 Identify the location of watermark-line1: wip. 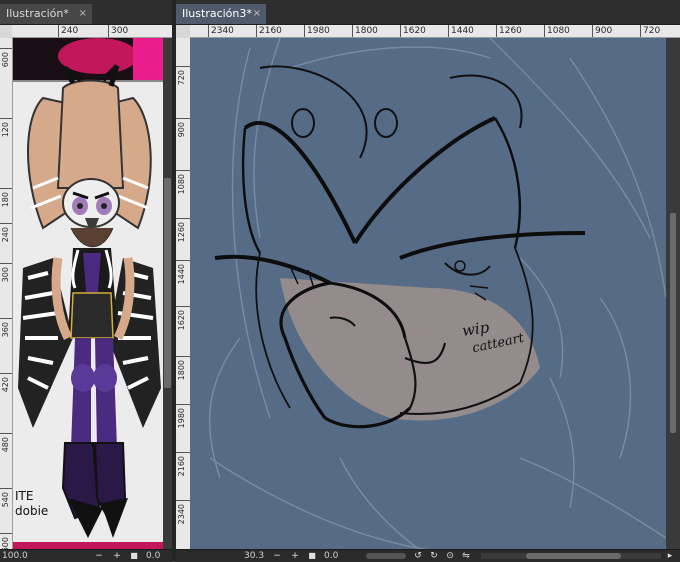
(475, 329).